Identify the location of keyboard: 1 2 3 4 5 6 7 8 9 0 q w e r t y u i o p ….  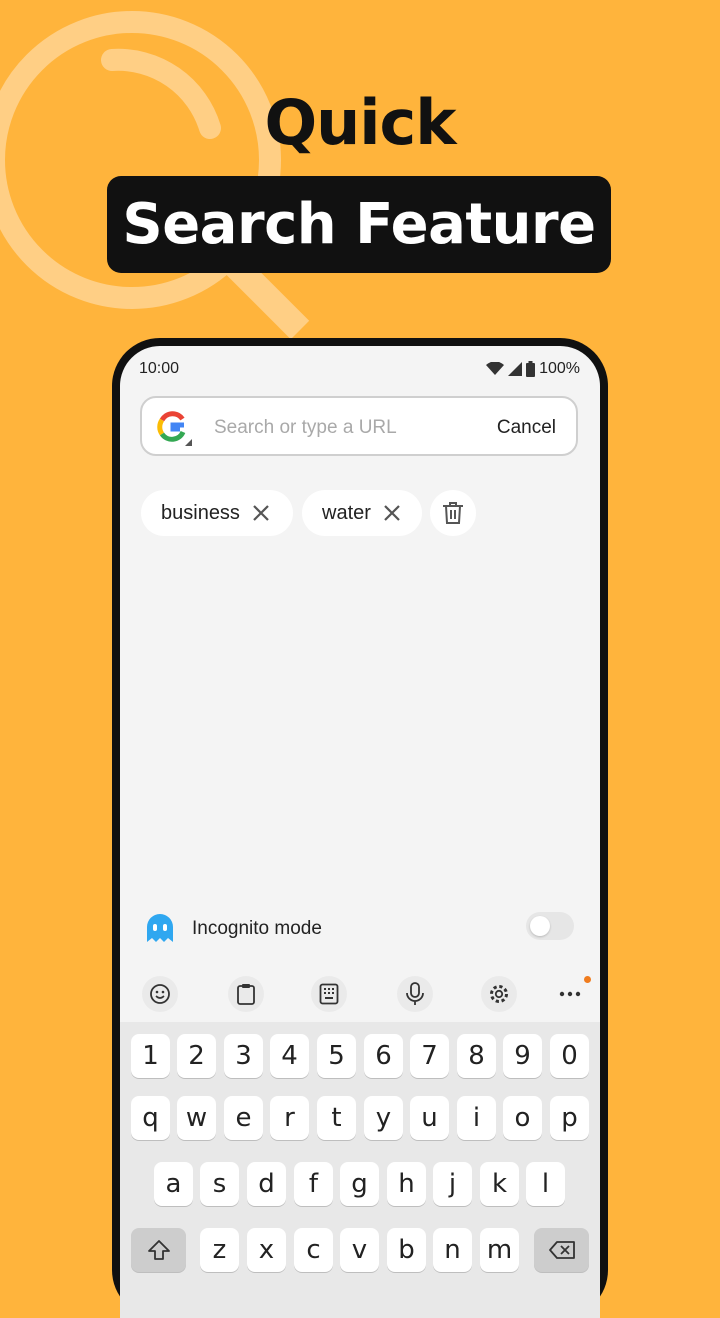
(360, 1170).